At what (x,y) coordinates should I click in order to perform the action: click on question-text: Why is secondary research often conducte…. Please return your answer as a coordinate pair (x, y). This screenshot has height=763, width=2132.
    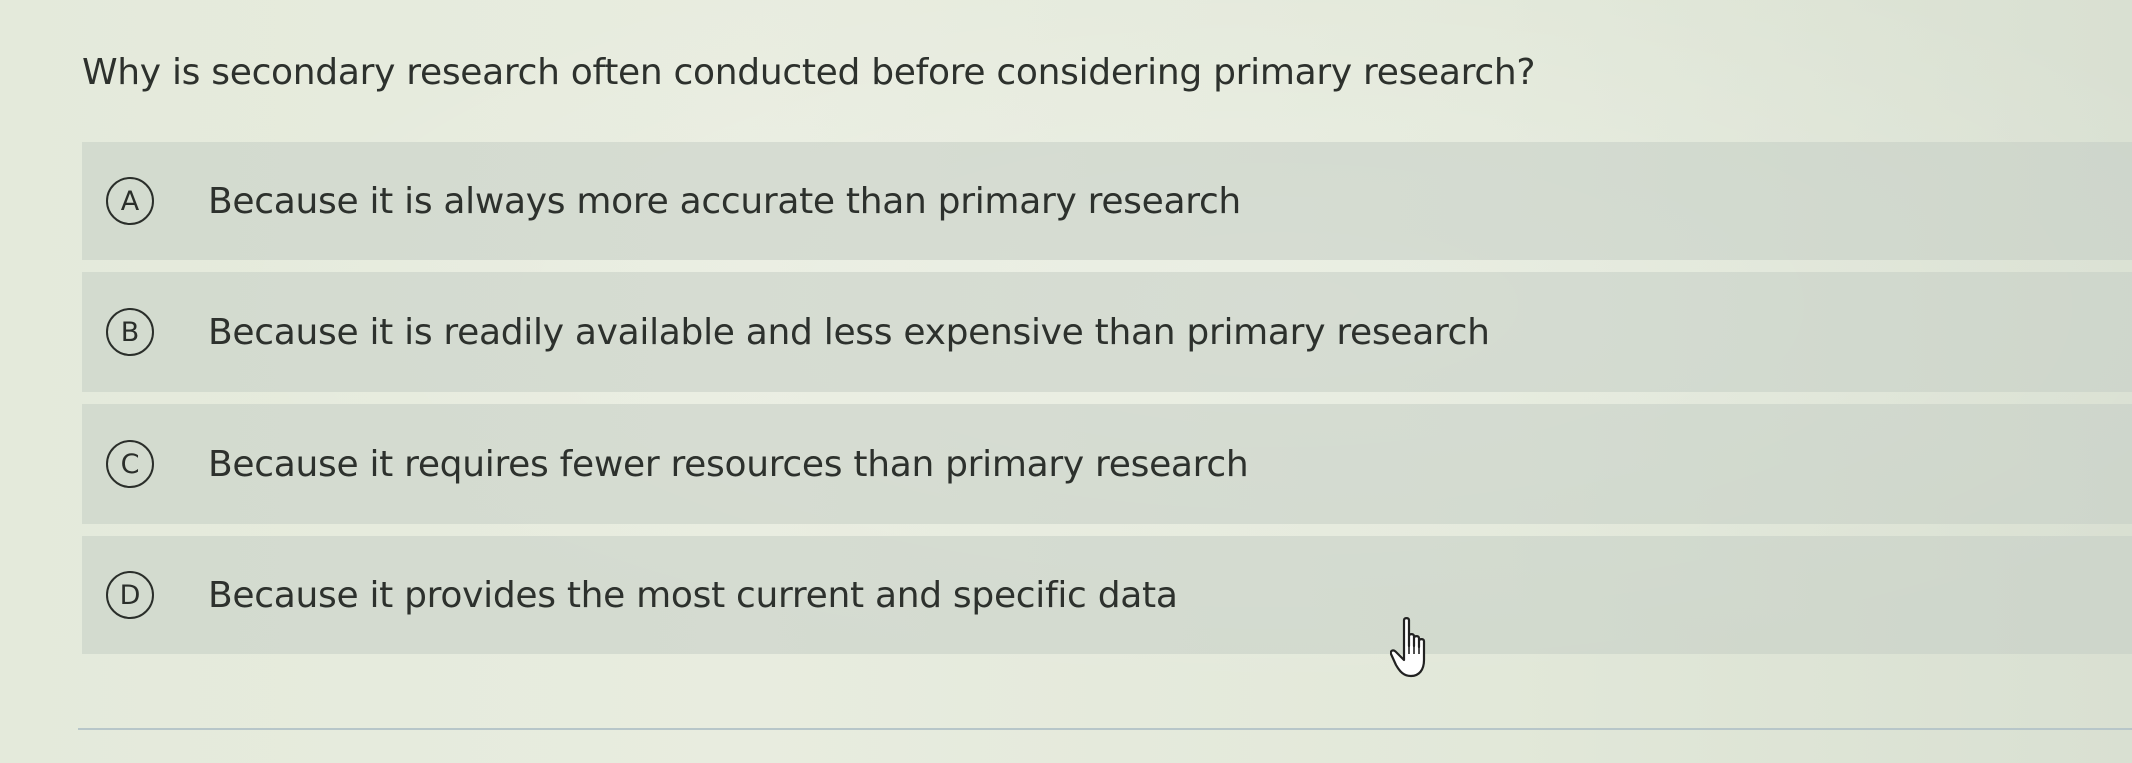
    Looking at the image, I should click on (809, 72).